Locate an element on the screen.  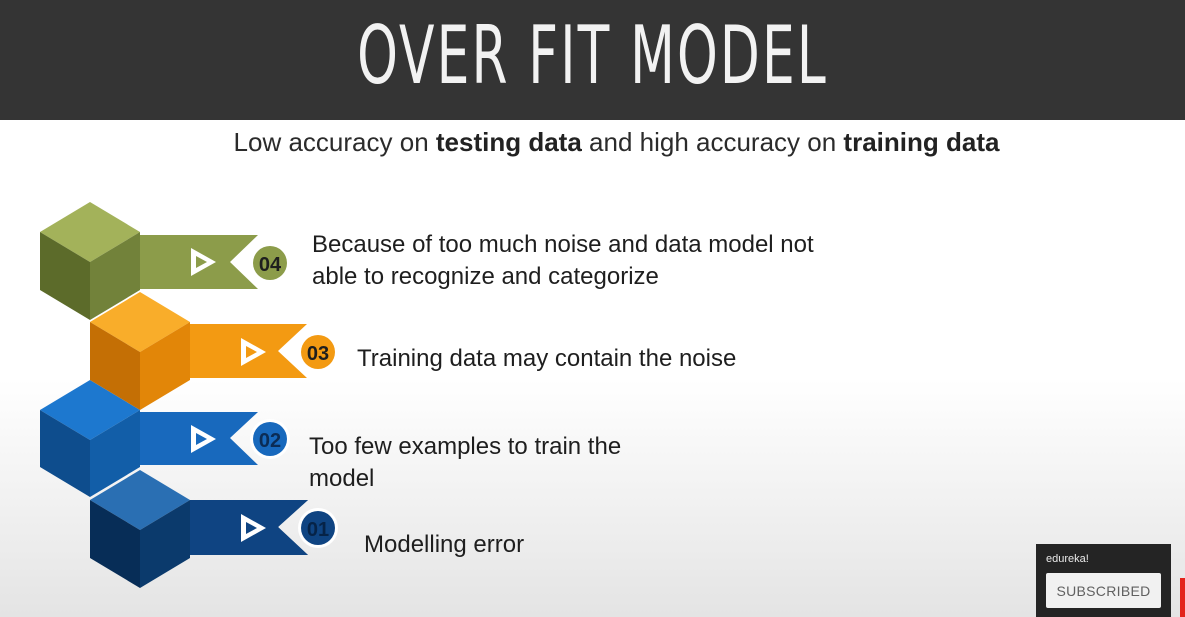
subtitle-bold-2: training data is located at coordinates (921, 142).